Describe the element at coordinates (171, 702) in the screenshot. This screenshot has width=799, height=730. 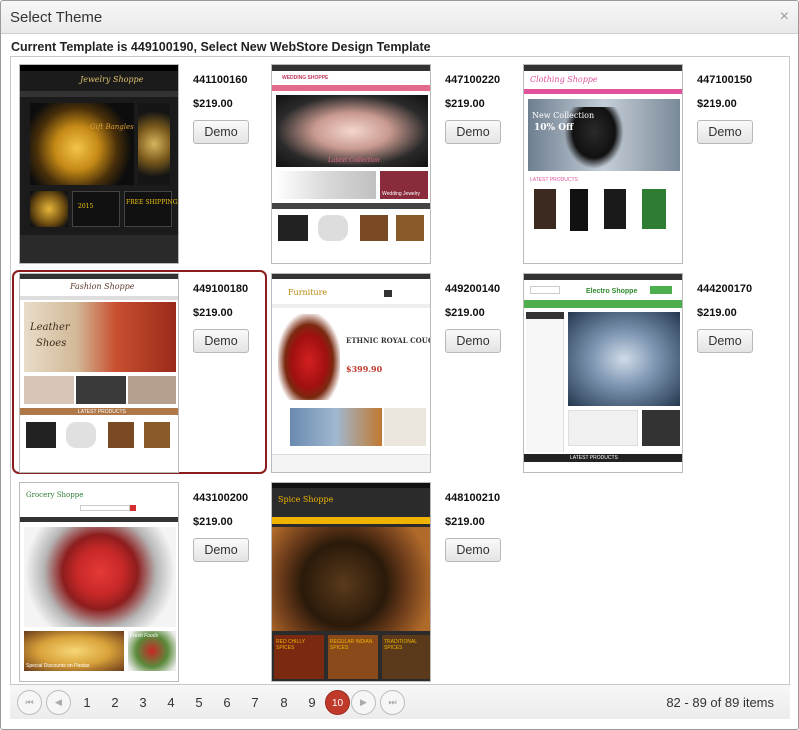
I see `page-4: 4` at that location.